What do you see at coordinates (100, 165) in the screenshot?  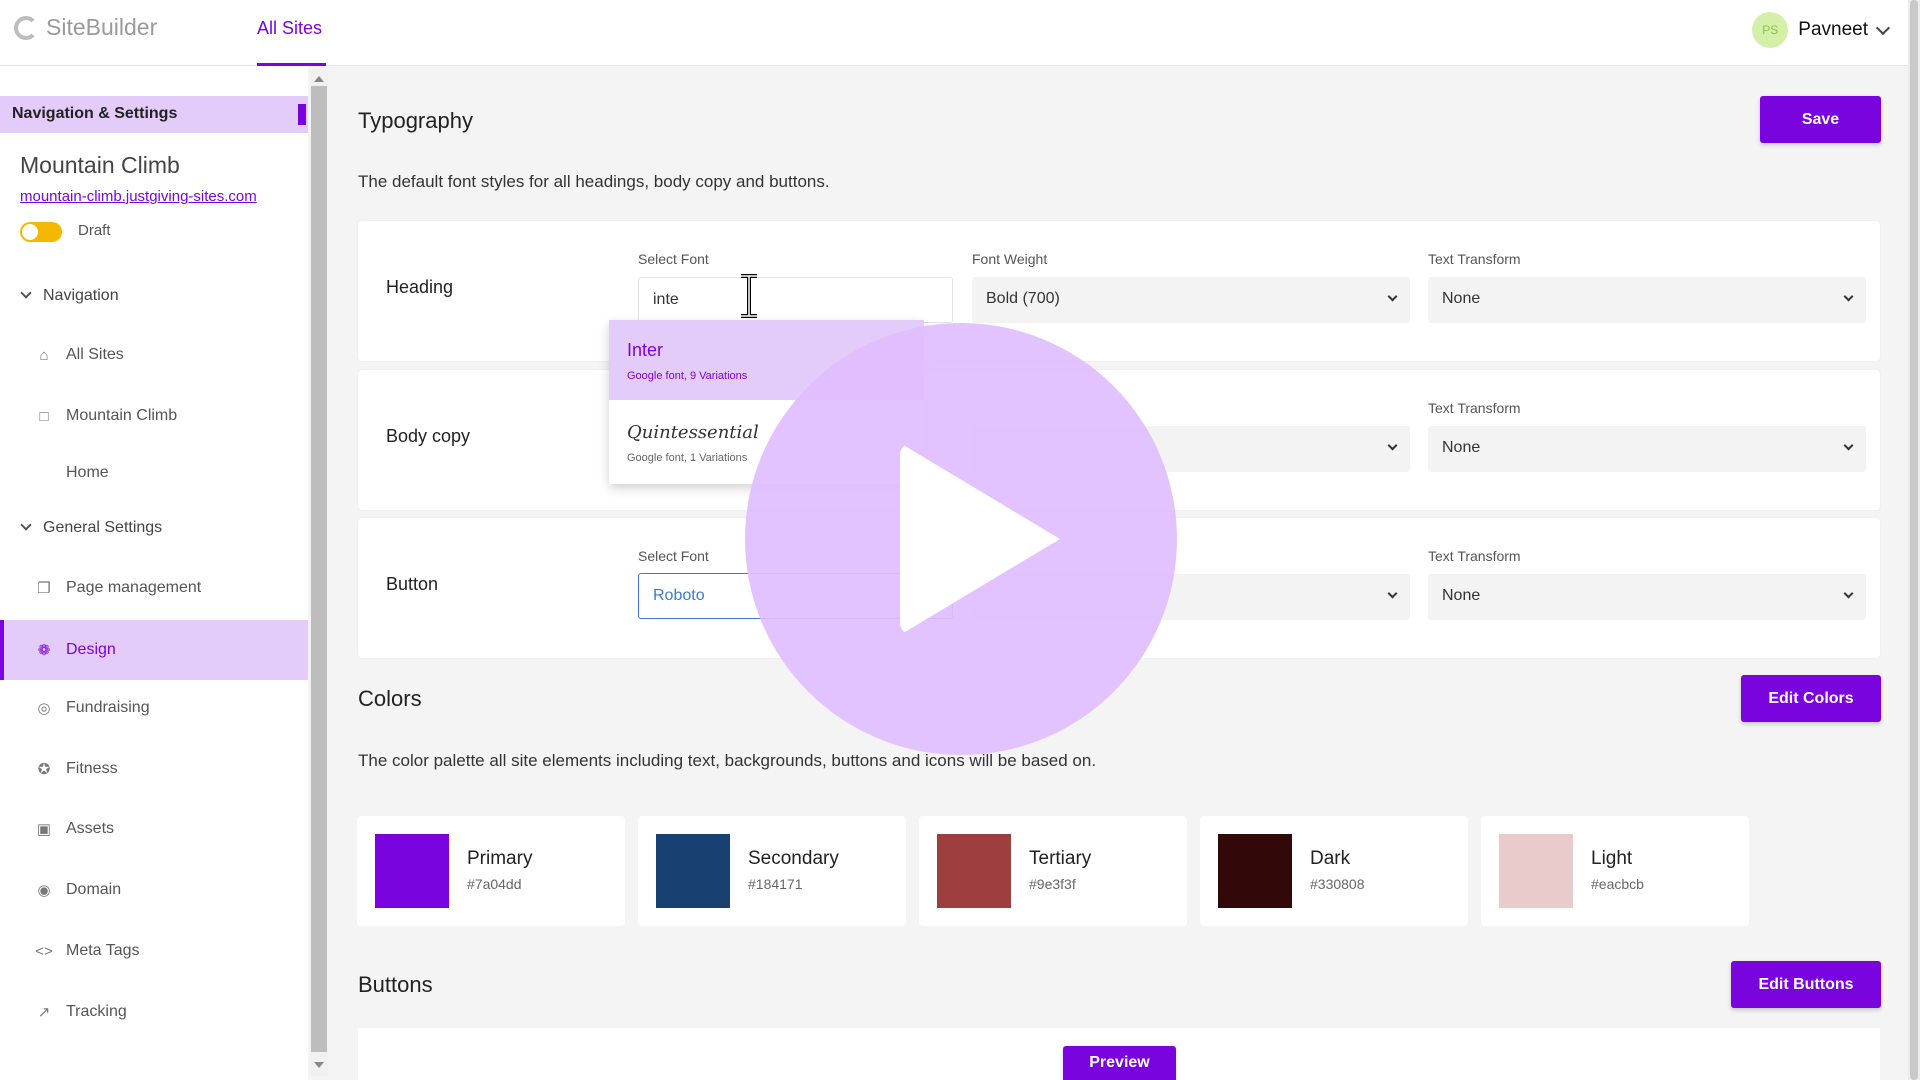 I see `site-title: Mountain Climb` at bounding box center [100, 165].